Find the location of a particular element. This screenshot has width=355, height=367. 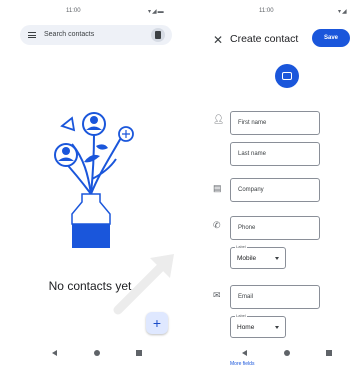

company-field: Company is located at coordinates (275, 190).